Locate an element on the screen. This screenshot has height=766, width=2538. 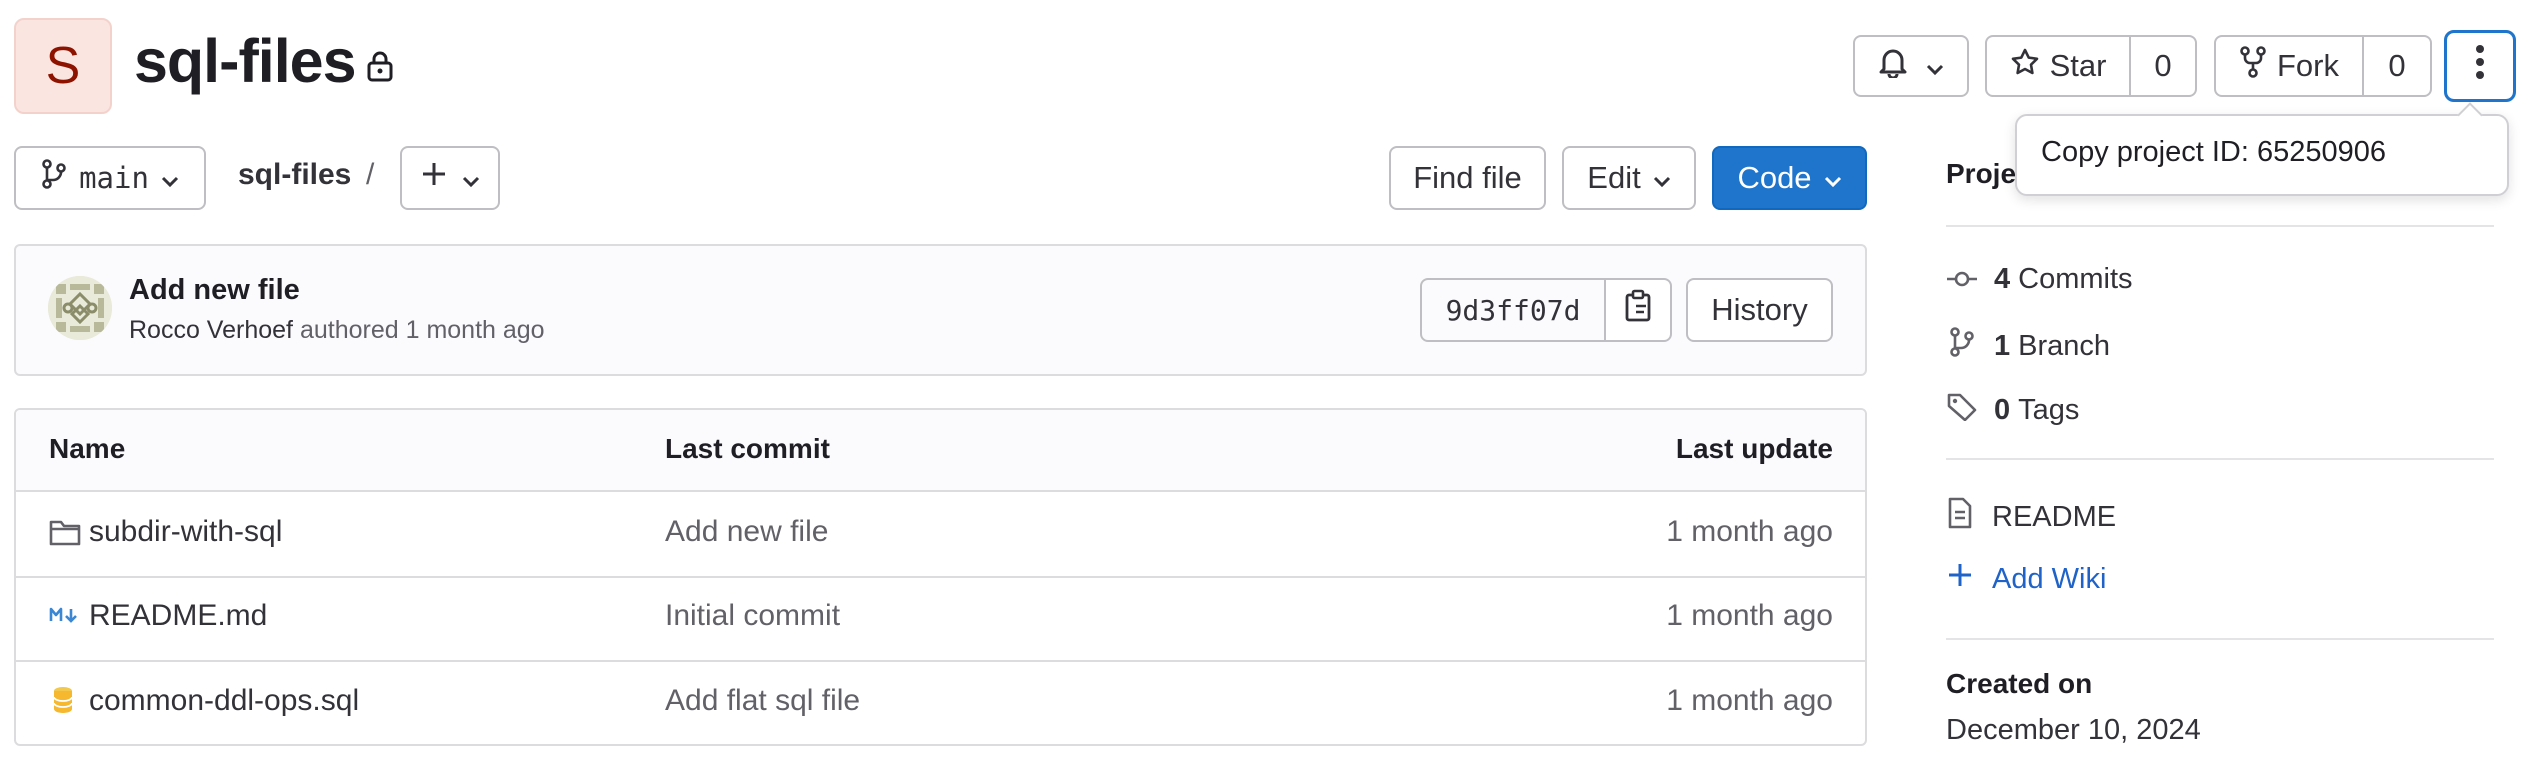
edit-dropdown: Edit is located at coordinates (1629, 178).